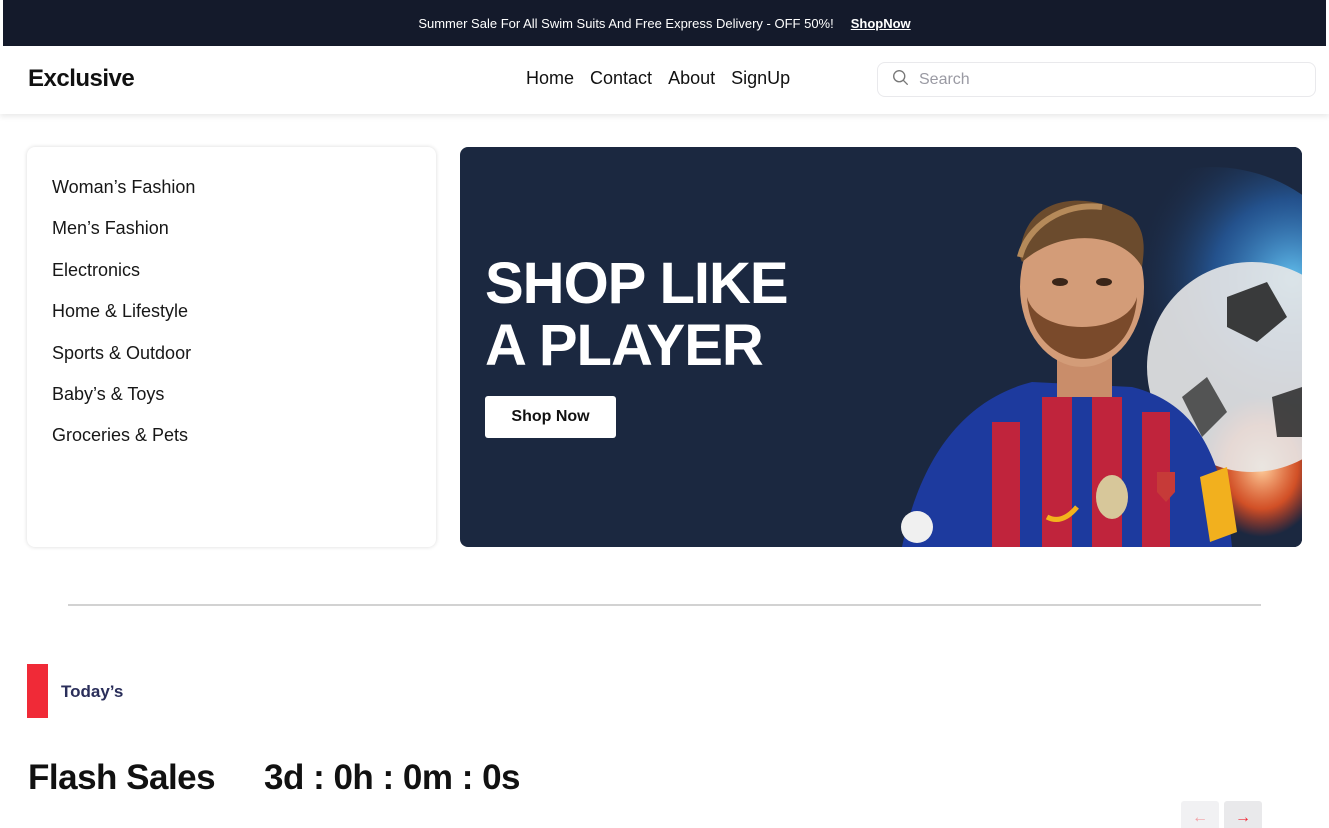 Image resolution: width=1329 pixels, height=828 pixels. I want to click on hero-title-line2: A PLAYER, so click(624, 345).